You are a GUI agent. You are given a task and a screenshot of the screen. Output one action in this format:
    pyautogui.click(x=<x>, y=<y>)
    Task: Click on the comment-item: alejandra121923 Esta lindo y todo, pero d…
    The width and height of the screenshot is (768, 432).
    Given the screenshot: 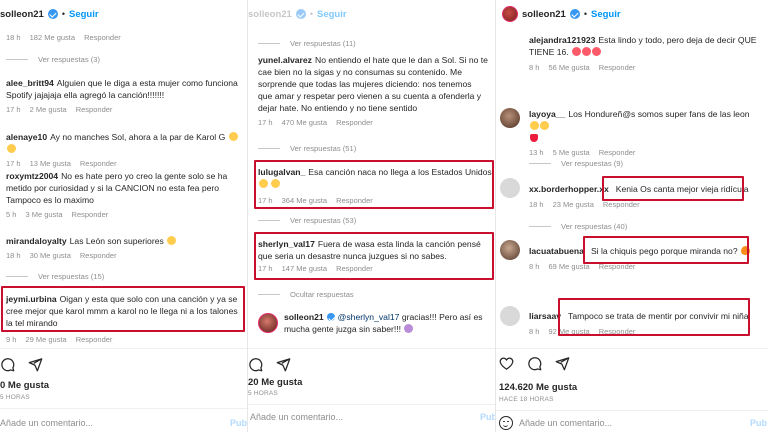 What is the action you would take?
    pyautogui.click(x=643, y=53)
    